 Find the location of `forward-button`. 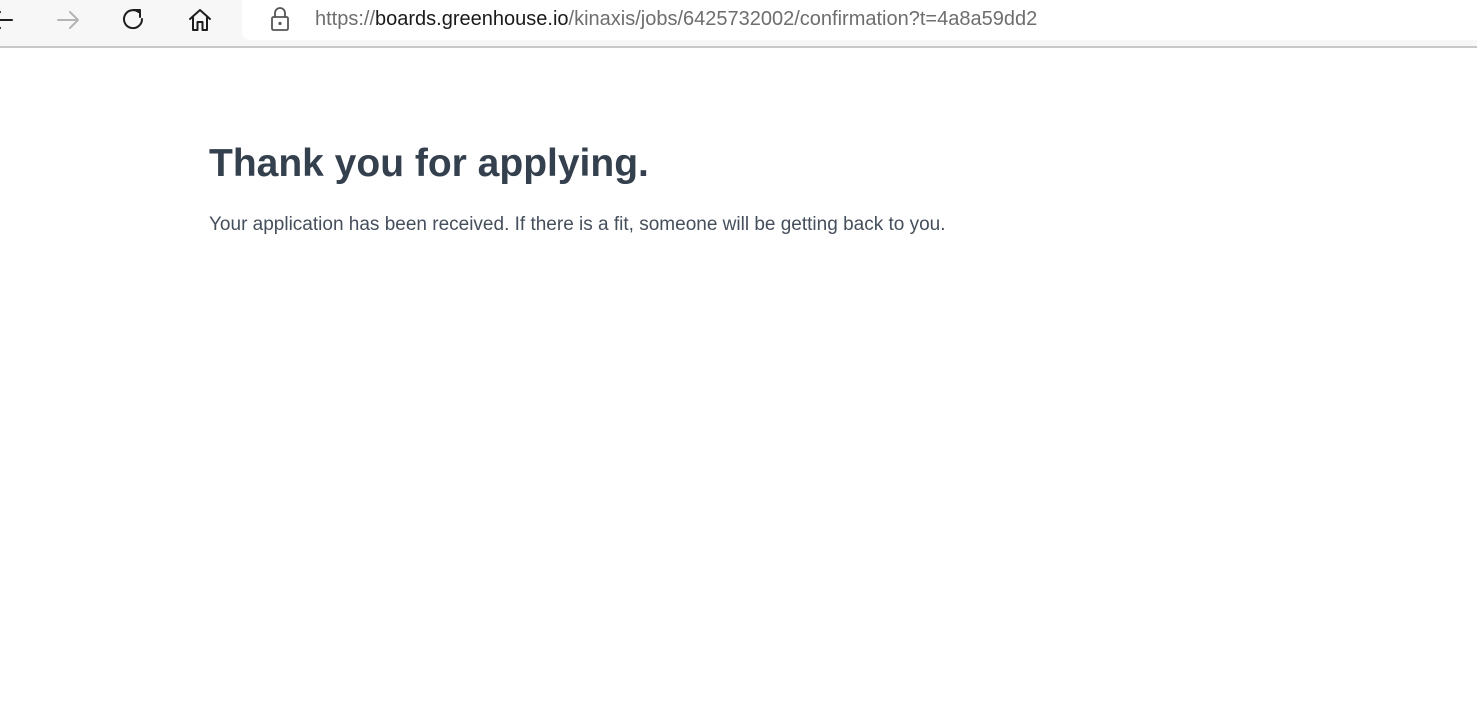

forward-button is located at coordinates (68, 20).